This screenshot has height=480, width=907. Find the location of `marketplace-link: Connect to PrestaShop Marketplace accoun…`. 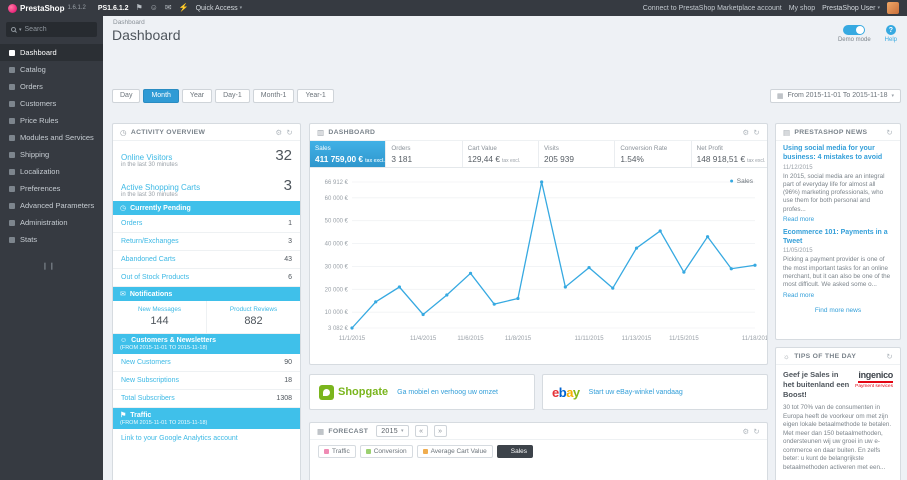

marketplace-link: Connect to PrestaShop Marketplace accoun… is located at coordinates (712, 8).